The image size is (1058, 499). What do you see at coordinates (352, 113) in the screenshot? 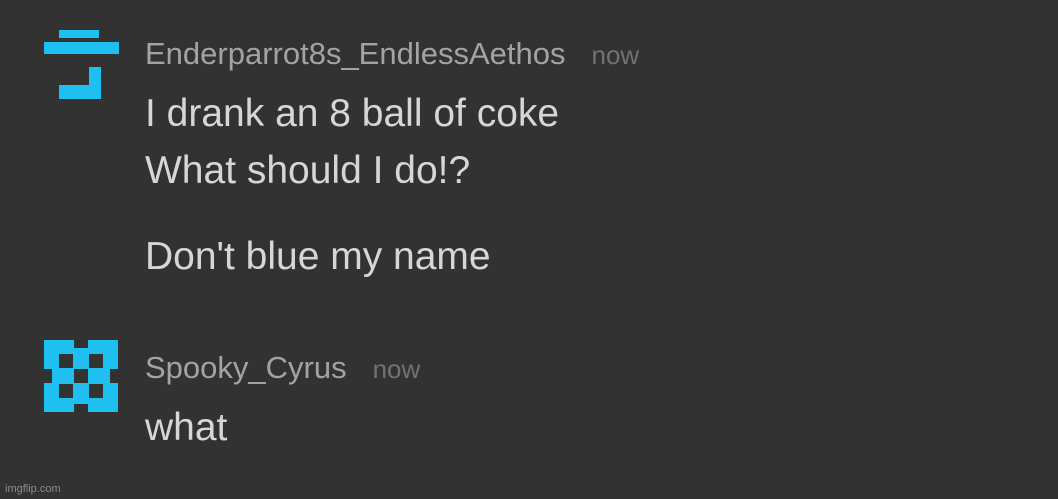
I see `comment-text-line: I drank an 8 ball of coke` at bounding box center [352, 113].